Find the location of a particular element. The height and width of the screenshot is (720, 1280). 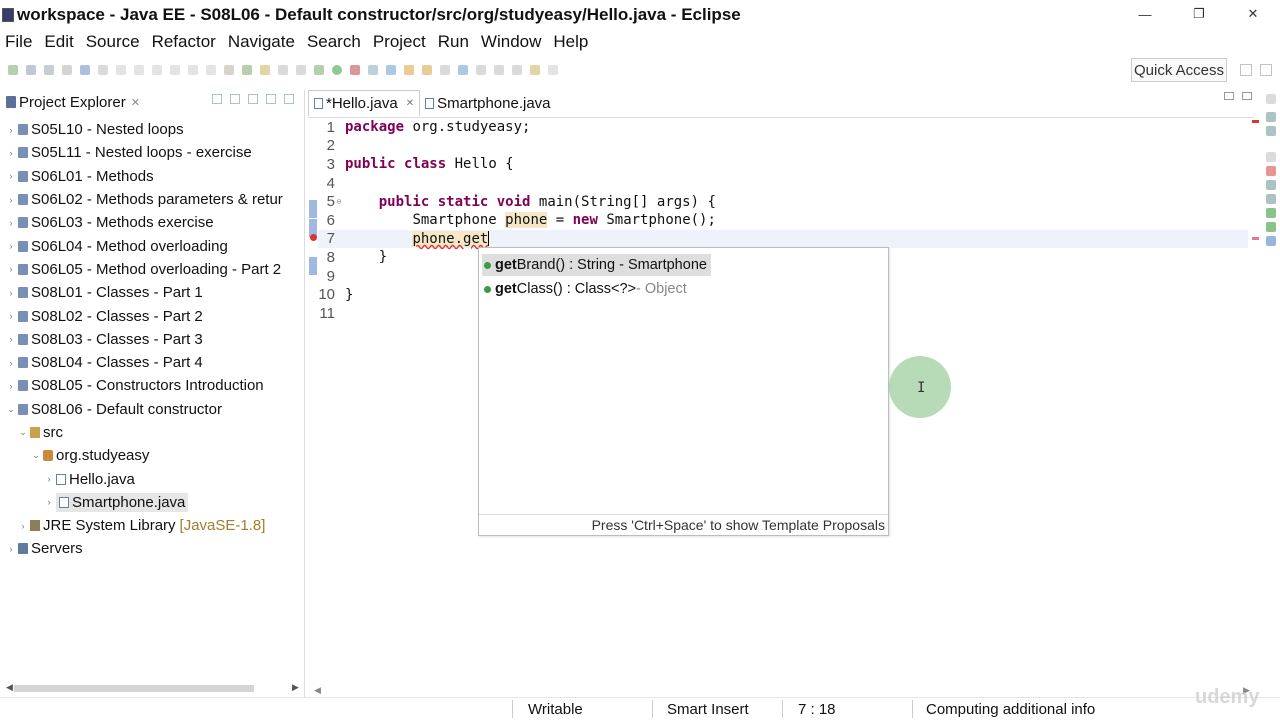

completion-item-getbrand: get Brand() : String - Smartphone is located at coordinates (596, 265).